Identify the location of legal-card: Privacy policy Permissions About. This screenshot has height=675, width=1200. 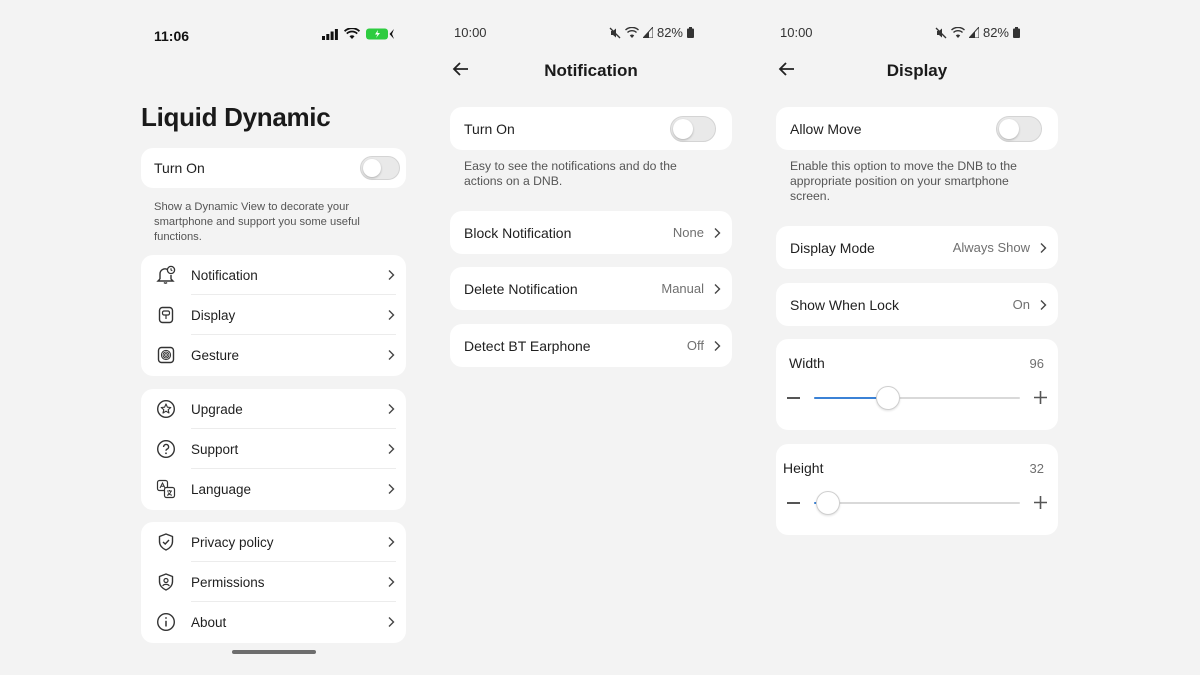
(273, 582).